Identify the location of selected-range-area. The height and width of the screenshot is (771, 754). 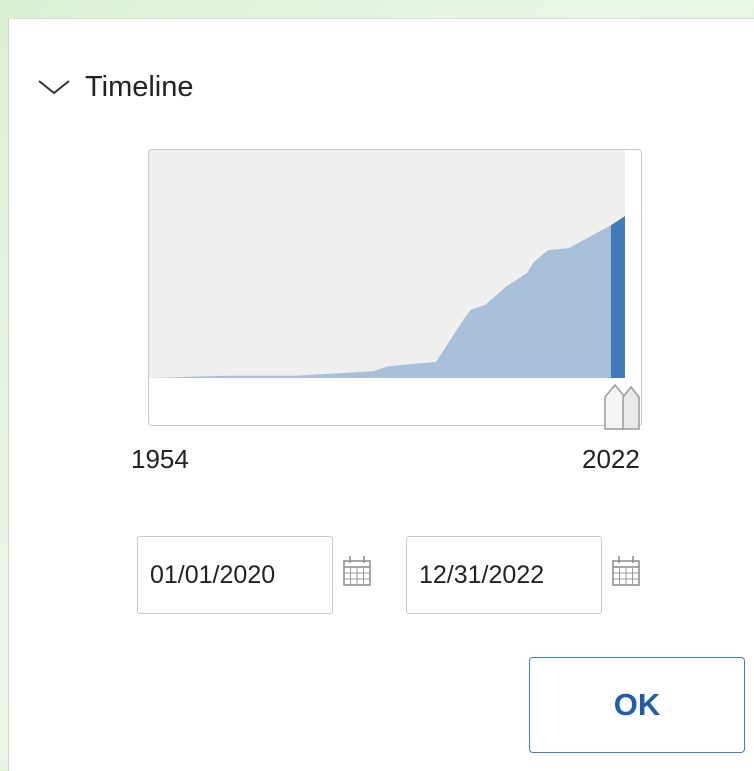
(618, 297).